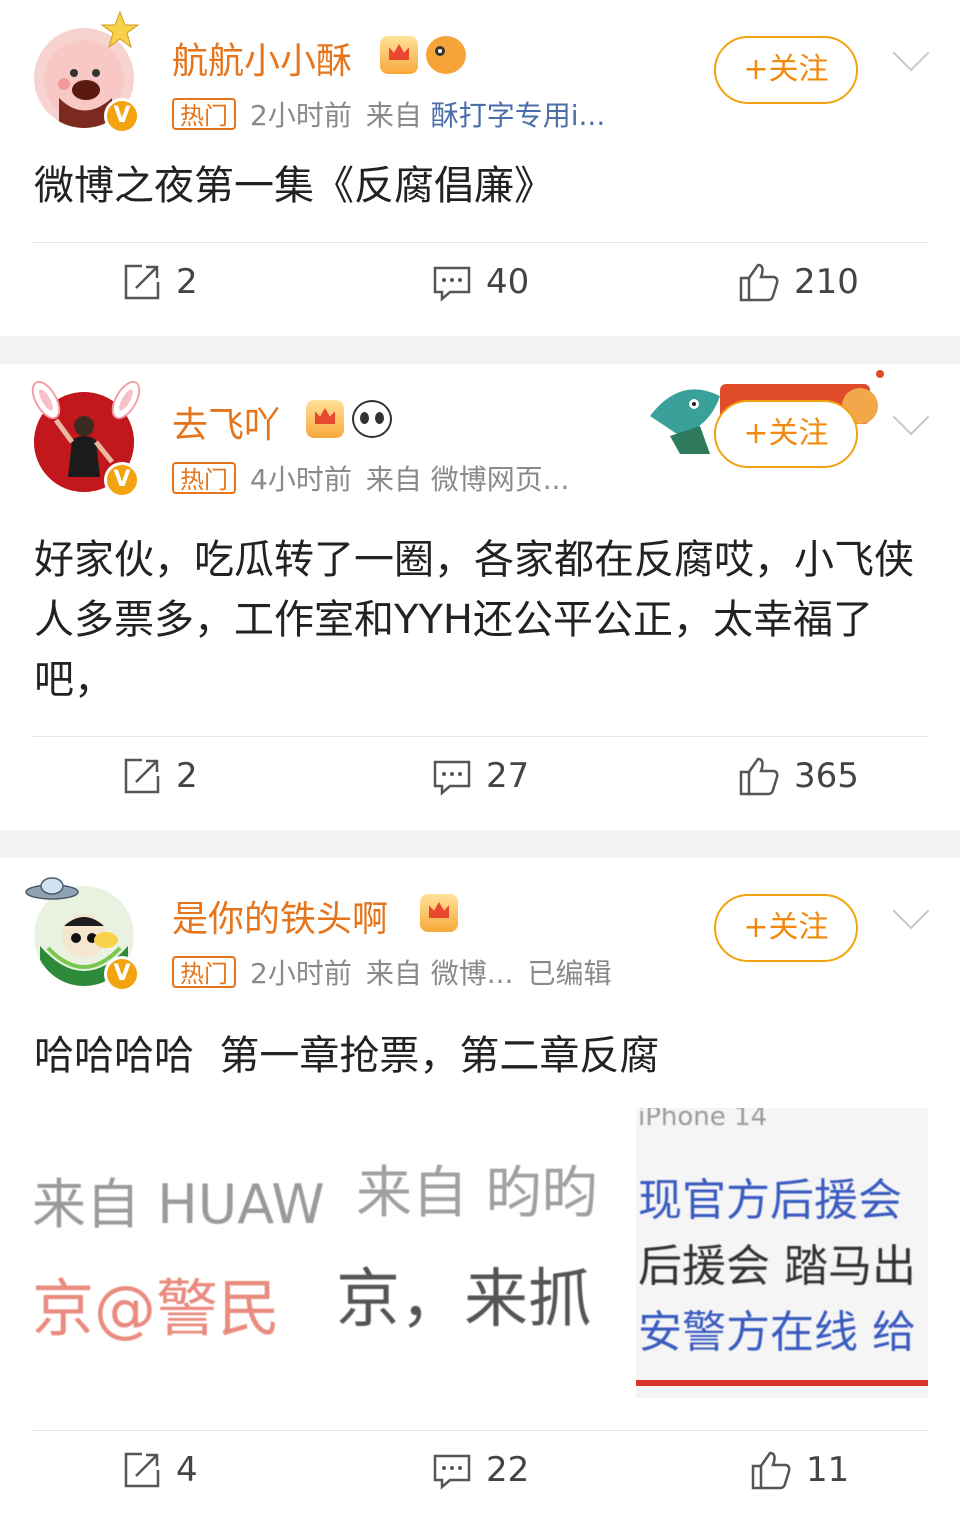 This screenshot has width=960, height=1532. I want to click on comment-count: 22, so click(508, 1470).